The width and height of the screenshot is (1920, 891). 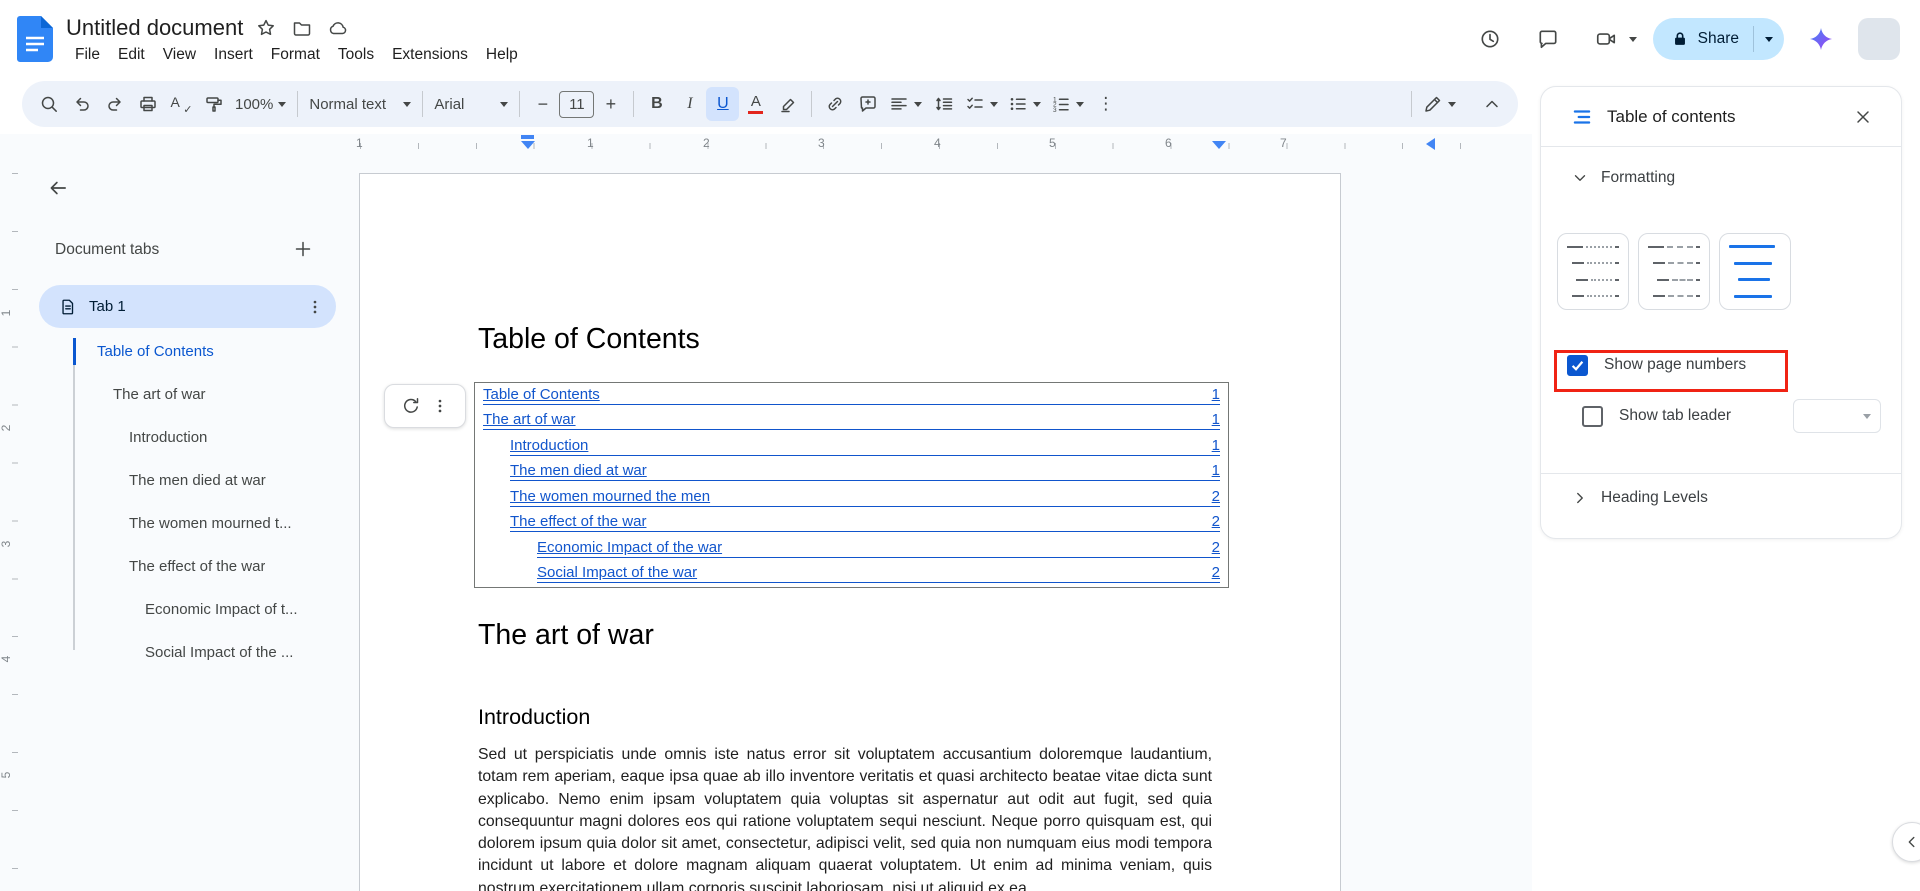 What do you see at coordinates (208, 437) in the screenshot?
I see `outline-item-introduction: Introduction` at bounding box center [208, 437].